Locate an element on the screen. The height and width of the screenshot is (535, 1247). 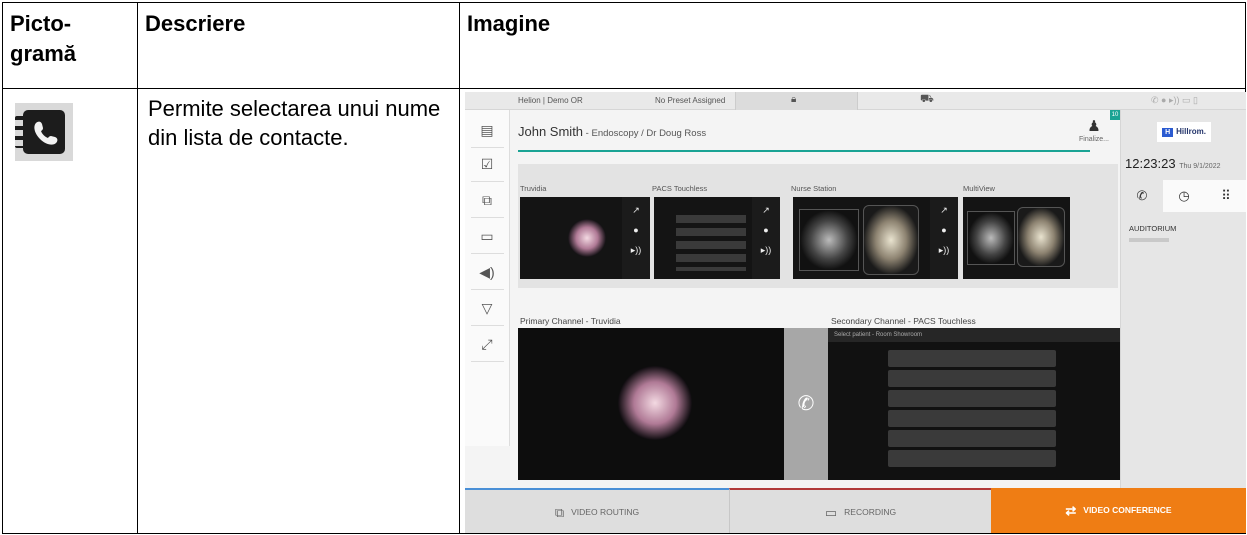
display-icon: ▭ is located at coordinates (487, 236).